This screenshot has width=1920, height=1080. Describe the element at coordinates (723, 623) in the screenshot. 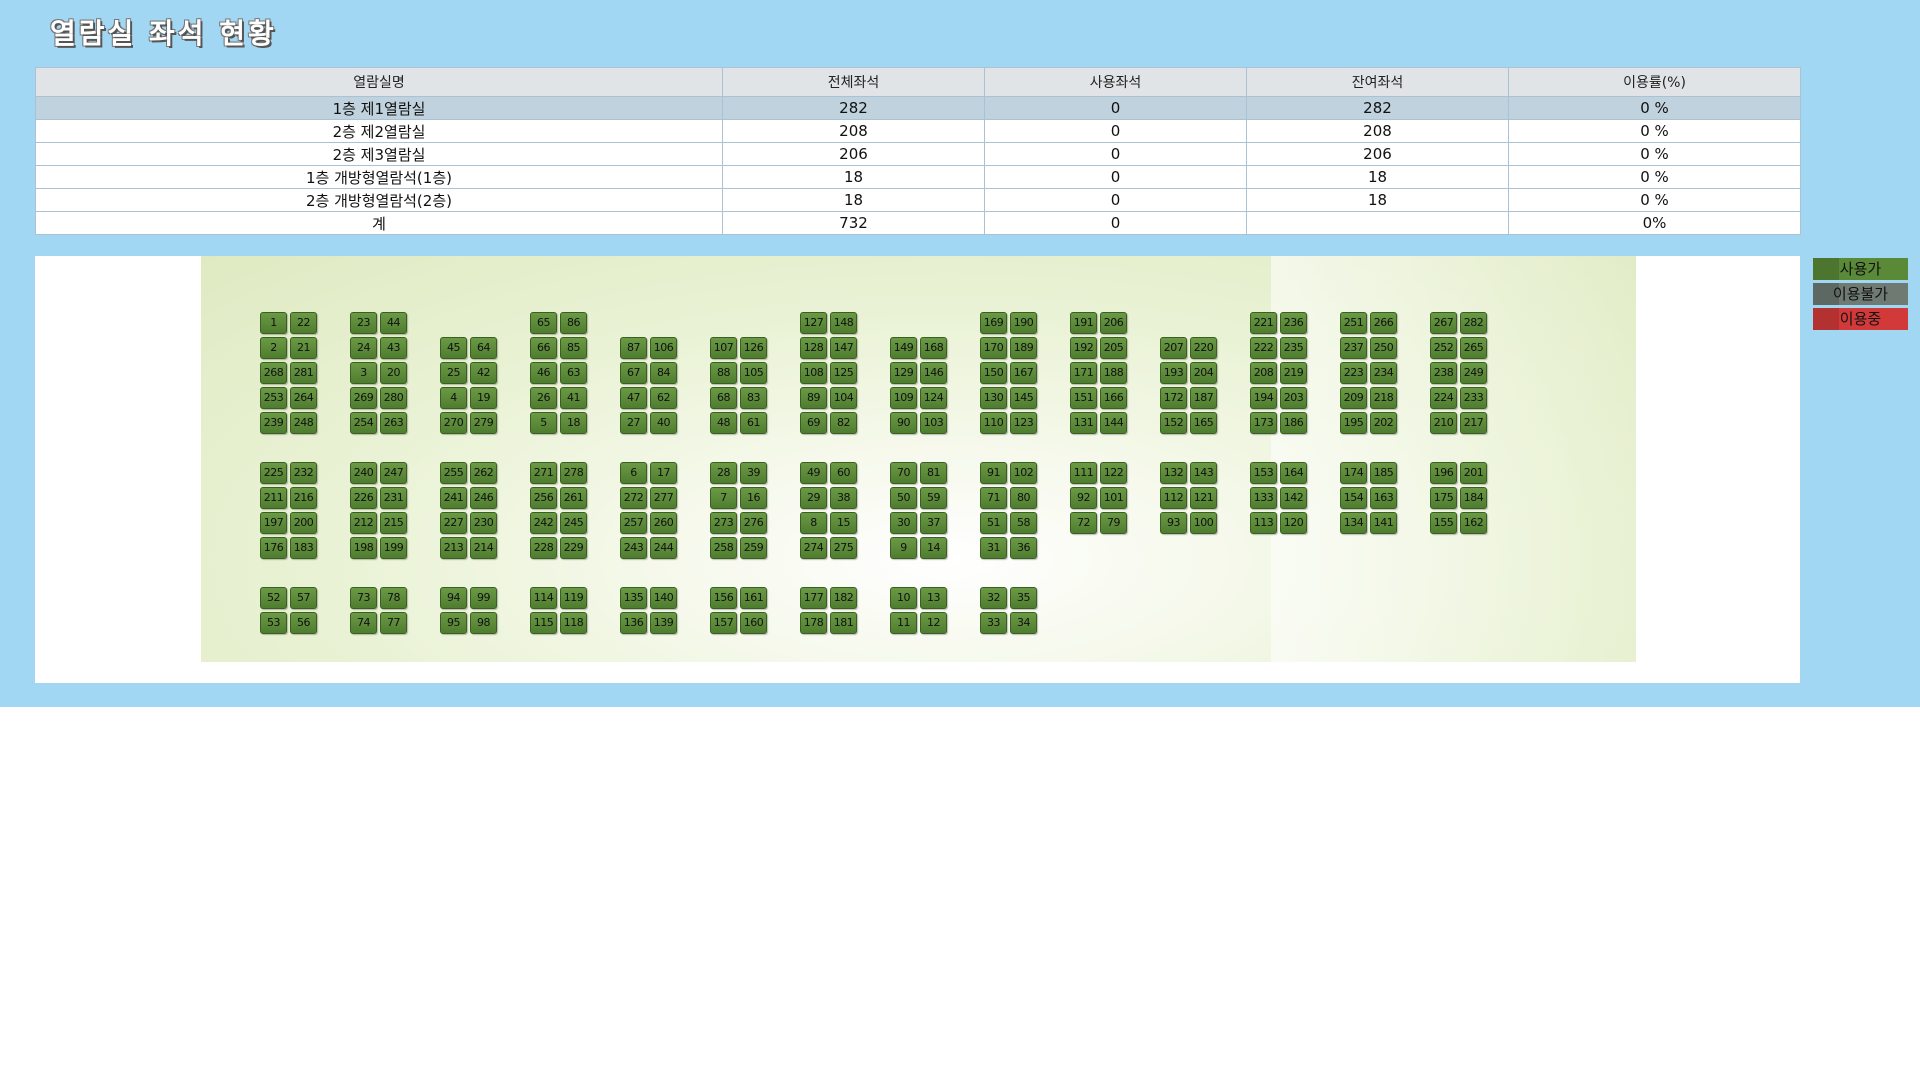

I see `seat-157: 157` at that location.